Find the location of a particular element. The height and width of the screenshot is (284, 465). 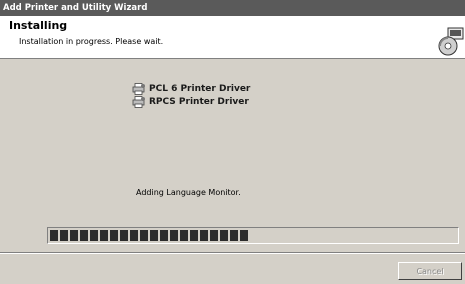

driver-label: RPCS Printer Driver is located at coordinates (199, 101).